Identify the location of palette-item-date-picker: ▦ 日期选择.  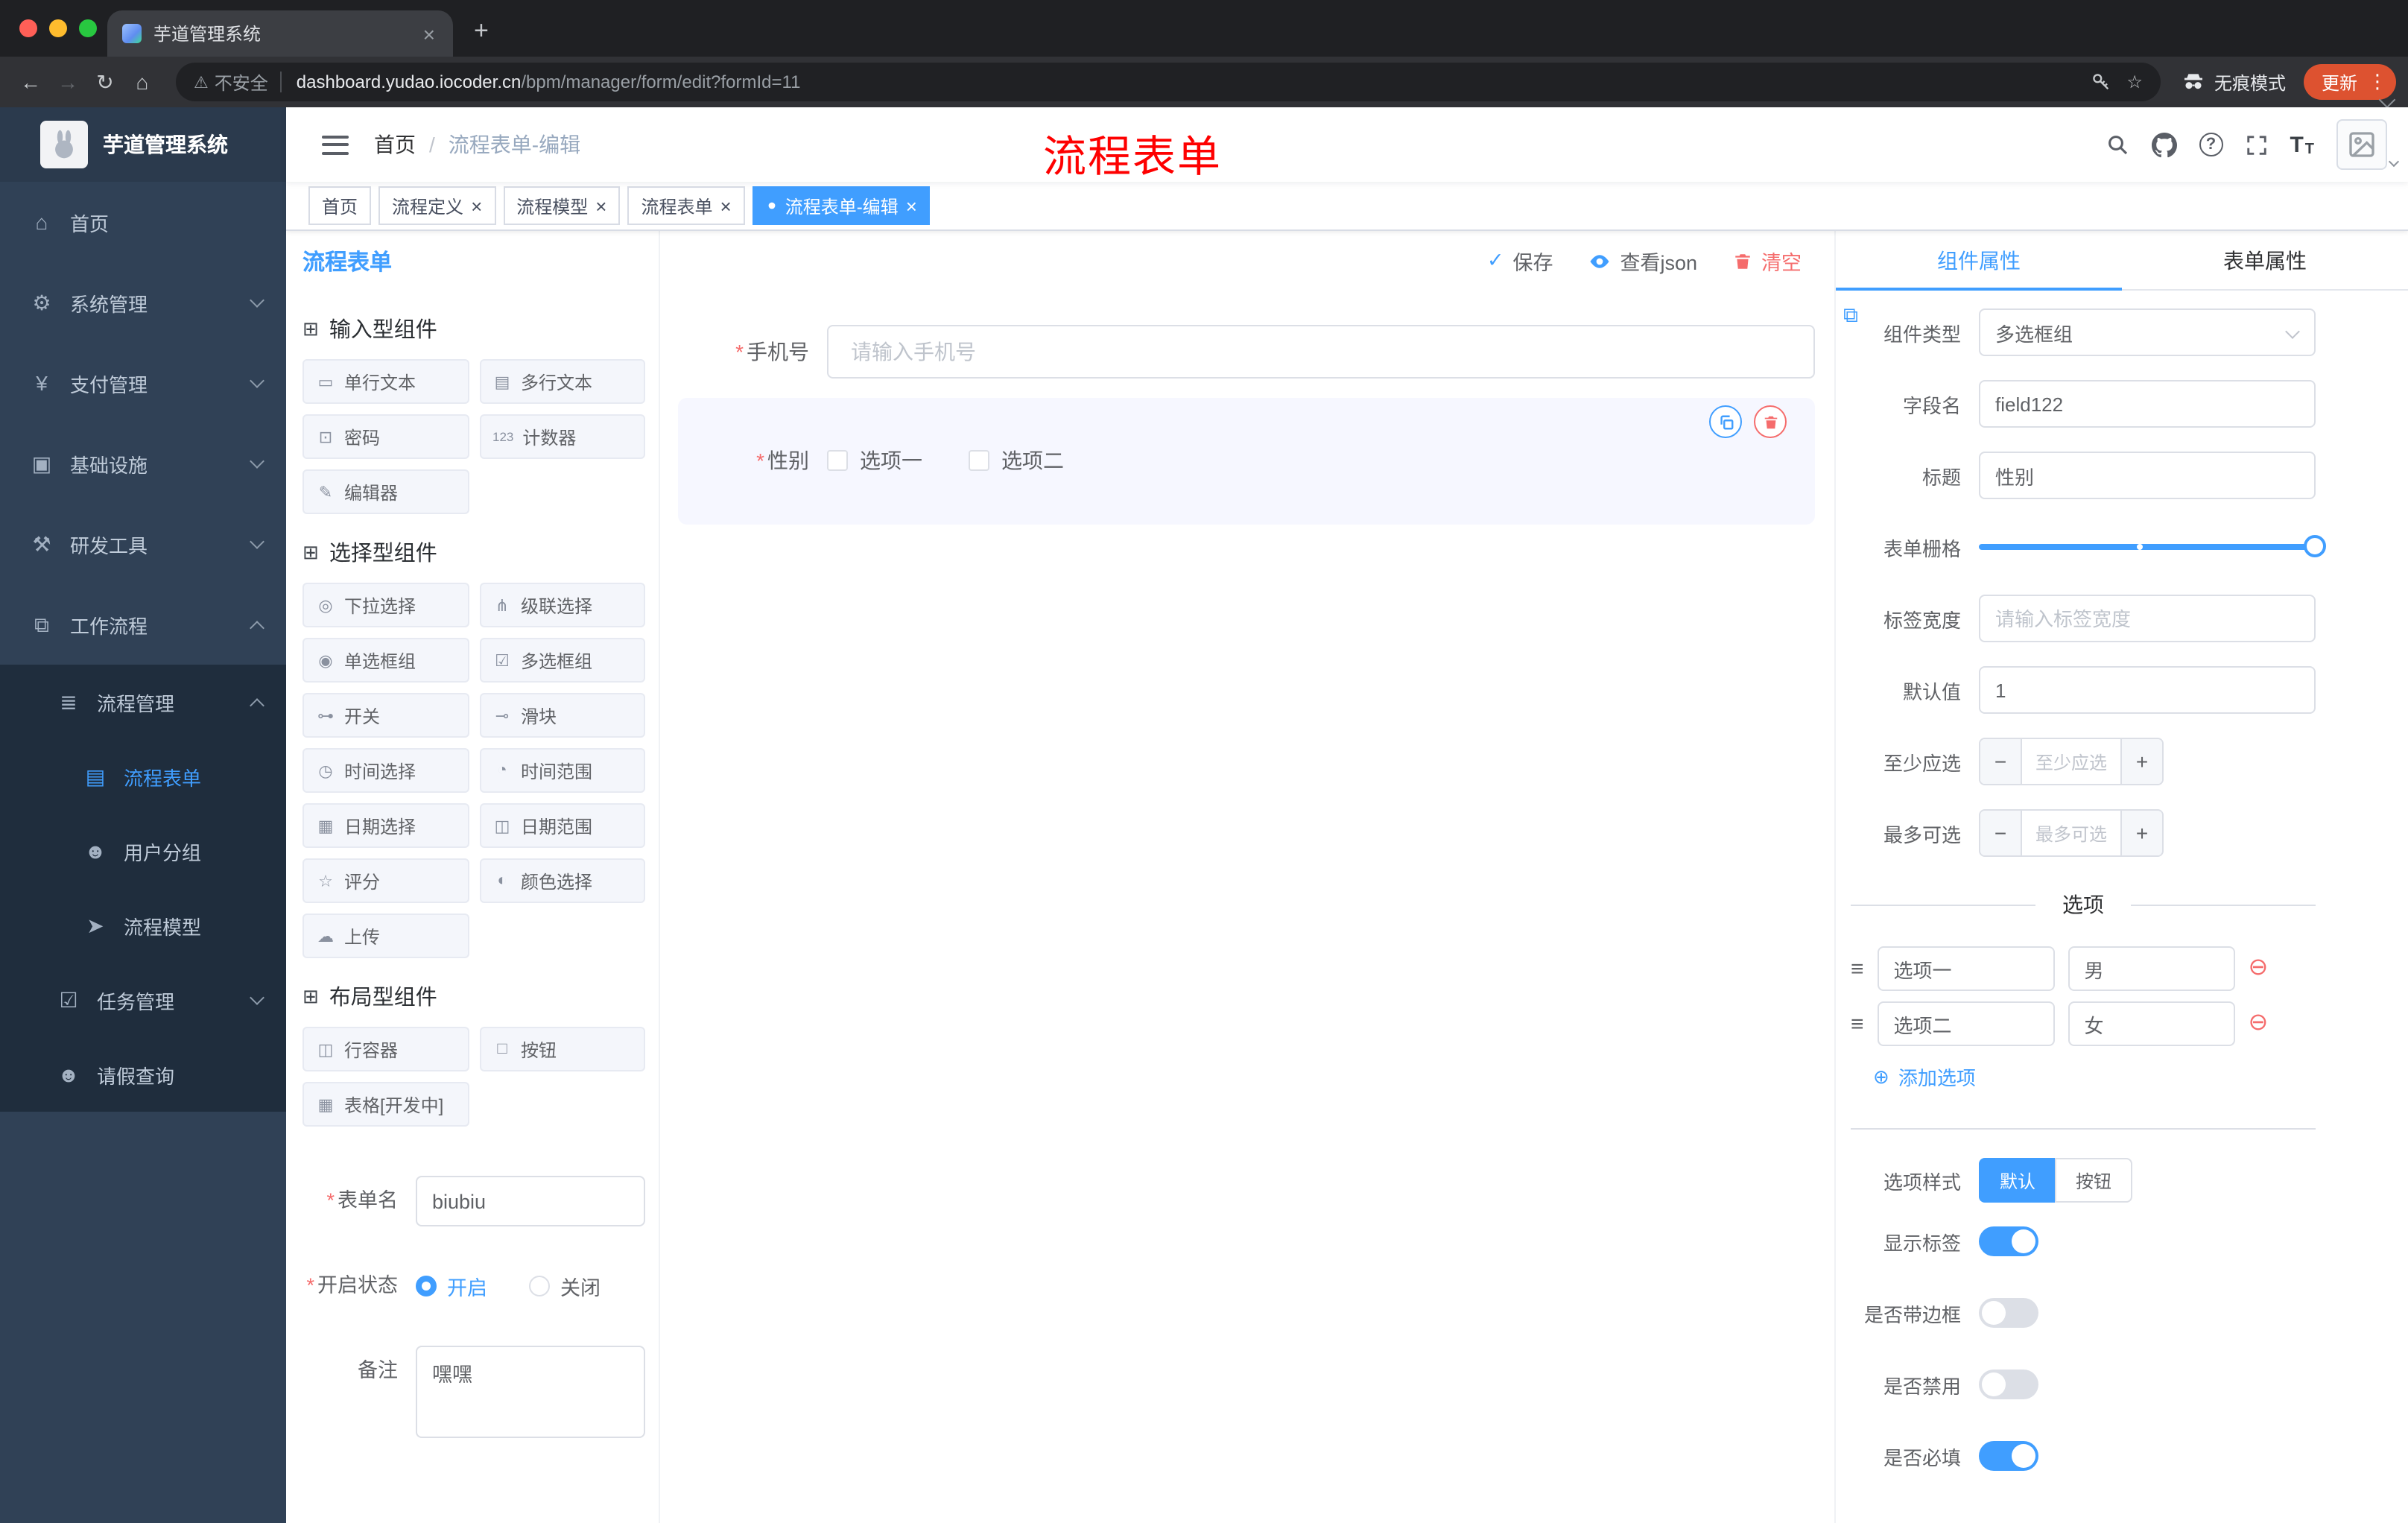
(385, 826).